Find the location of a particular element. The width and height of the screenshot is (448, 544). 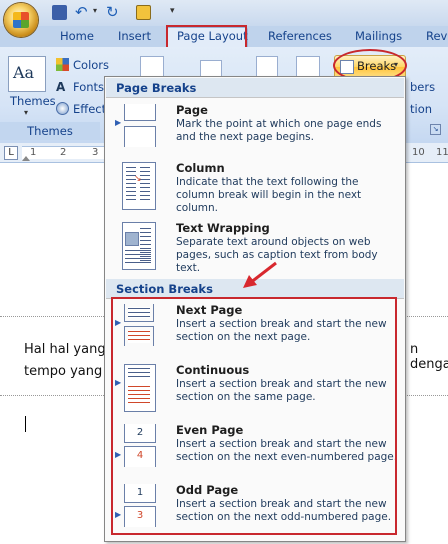

save-icon is located at coordinates (59, 12).